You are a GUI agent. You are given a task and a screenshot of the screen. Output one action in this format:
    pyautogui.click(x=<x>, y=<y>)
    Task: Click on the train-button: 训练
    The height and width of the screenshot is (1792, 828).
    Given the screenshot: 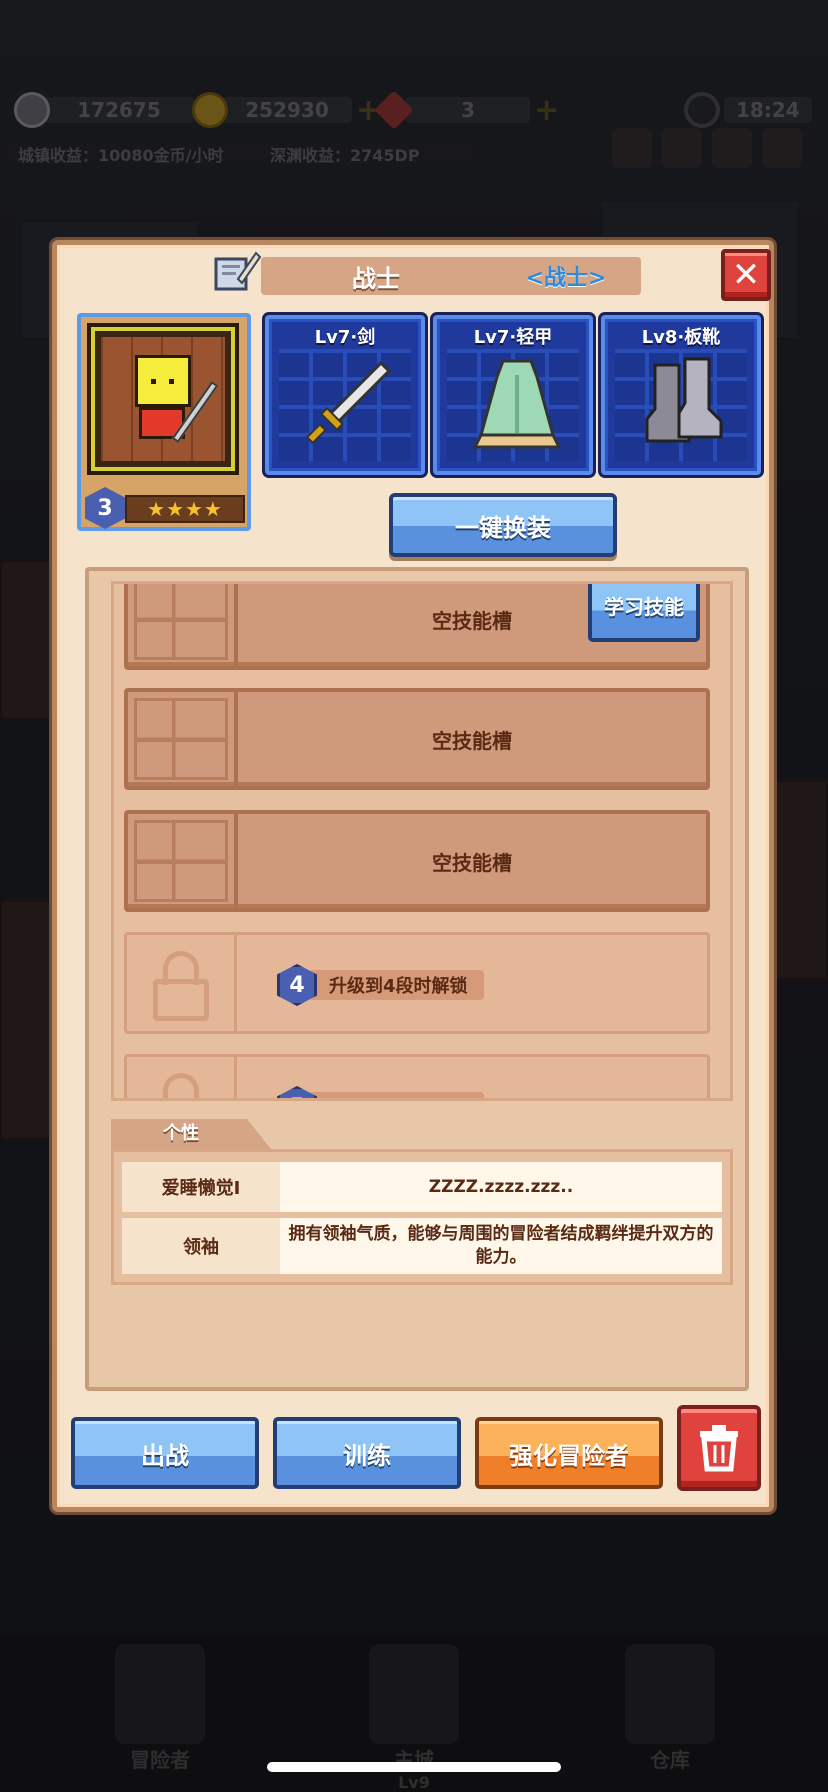 What is the action you would take?
    pyautogui.click(x=367, y=1453)
    